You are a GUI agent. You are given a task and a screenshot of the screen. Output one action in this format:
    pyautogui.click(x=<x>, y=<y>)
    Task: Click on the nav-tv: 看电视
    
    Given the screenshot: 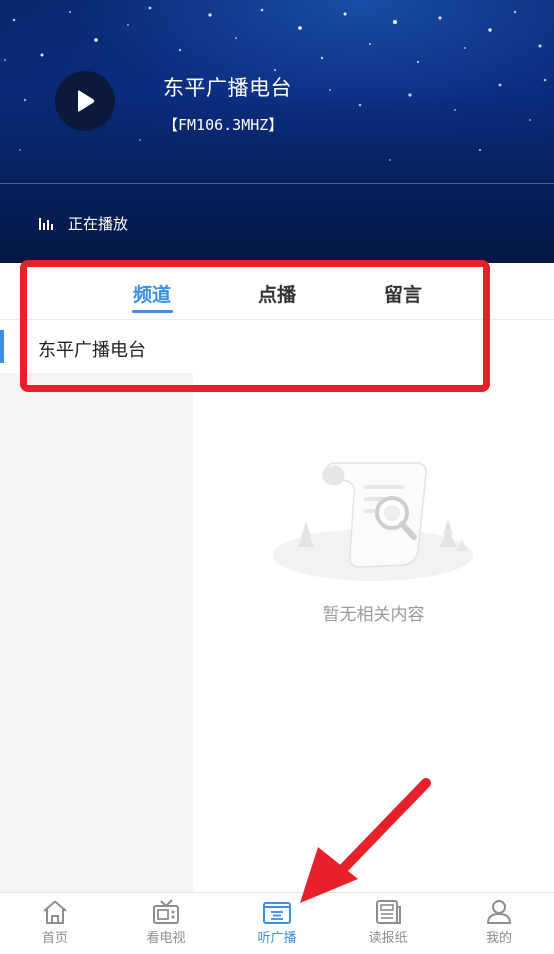 What is the action you would take?
    pyautogui.click(x=166, y=923)
    